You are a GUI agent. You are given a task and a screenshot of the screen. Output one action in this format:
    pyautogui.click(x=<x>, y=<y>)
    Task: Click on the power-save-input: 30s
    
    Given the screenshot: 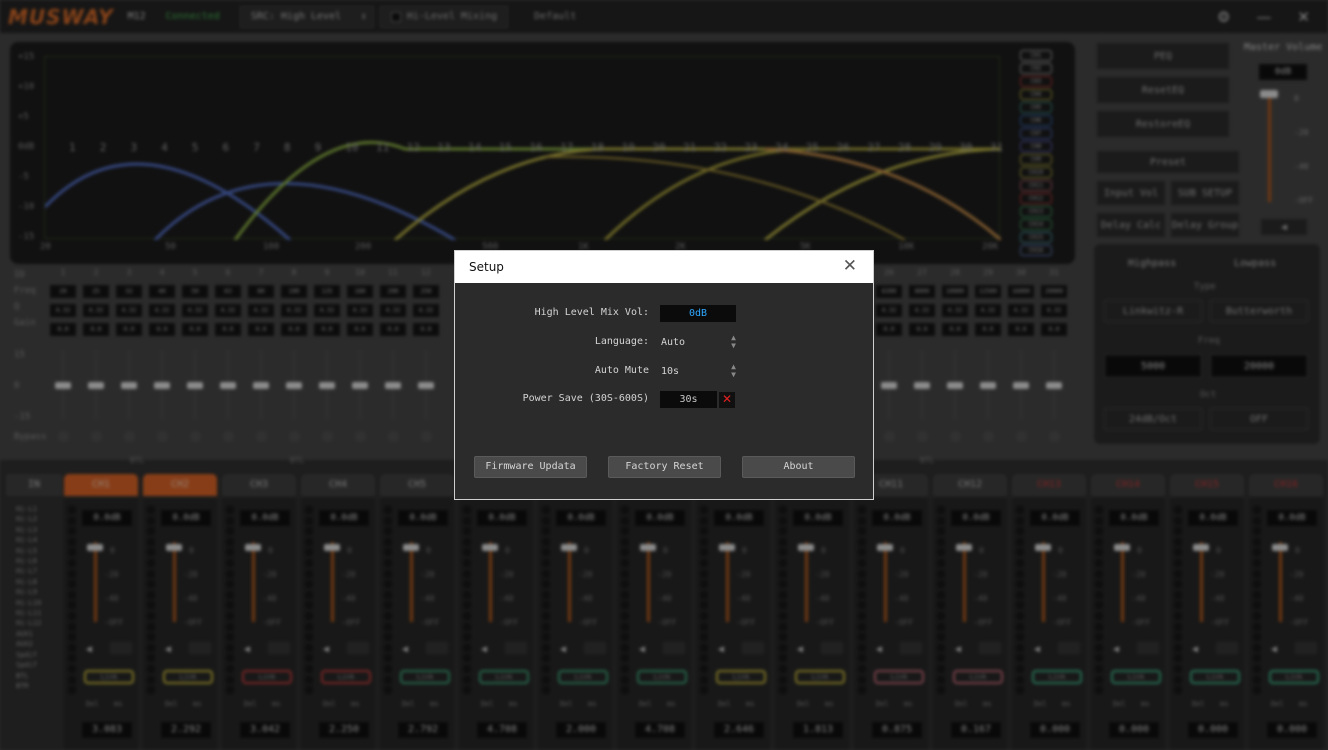 What is the action you would take?
    pyautogui.click(x=688, y=399)
    